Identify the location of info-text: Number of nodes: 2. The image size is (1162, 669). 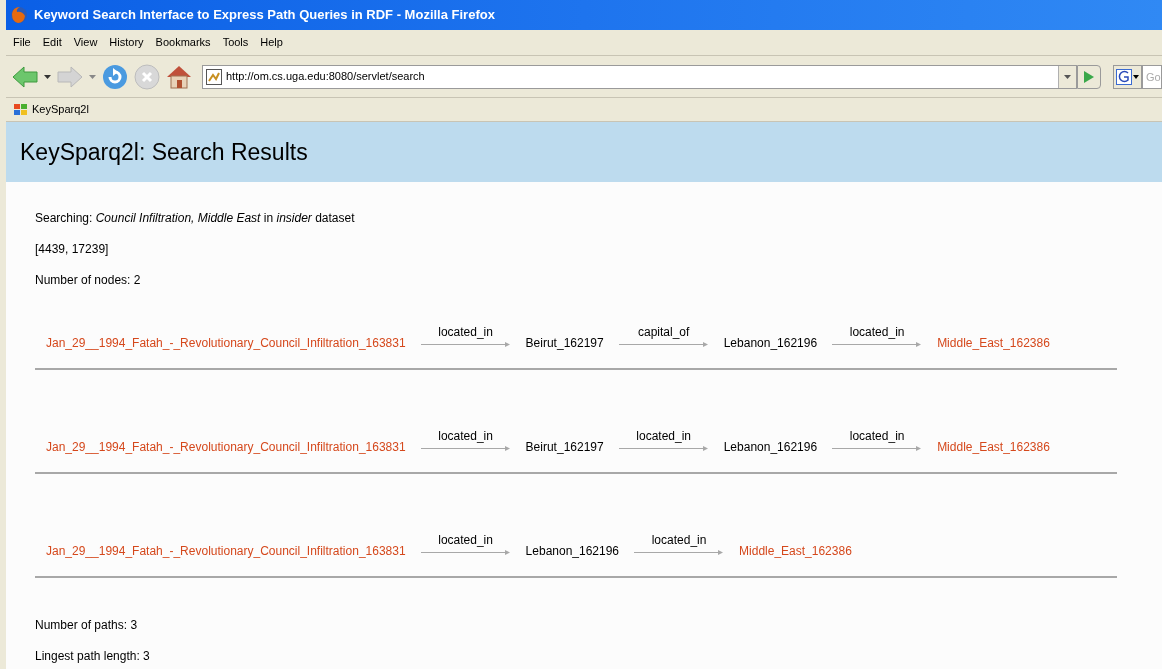
(88, 280).